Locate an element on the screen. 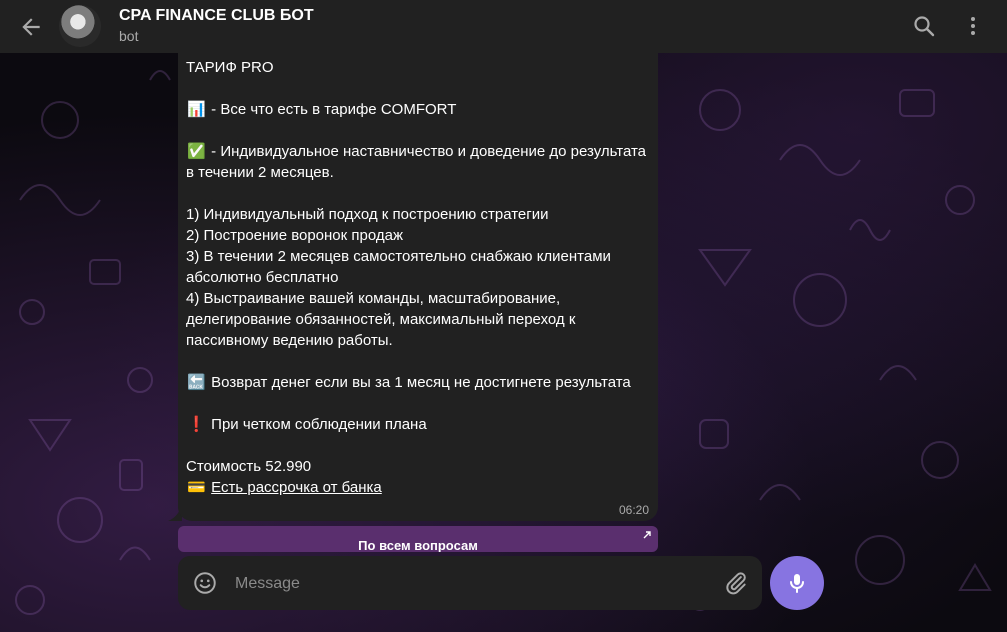 The width and height of the screenshot is (1007, 632). message-paragraph-4: При четком соблюдении плана is located at coordinates (317, 424).